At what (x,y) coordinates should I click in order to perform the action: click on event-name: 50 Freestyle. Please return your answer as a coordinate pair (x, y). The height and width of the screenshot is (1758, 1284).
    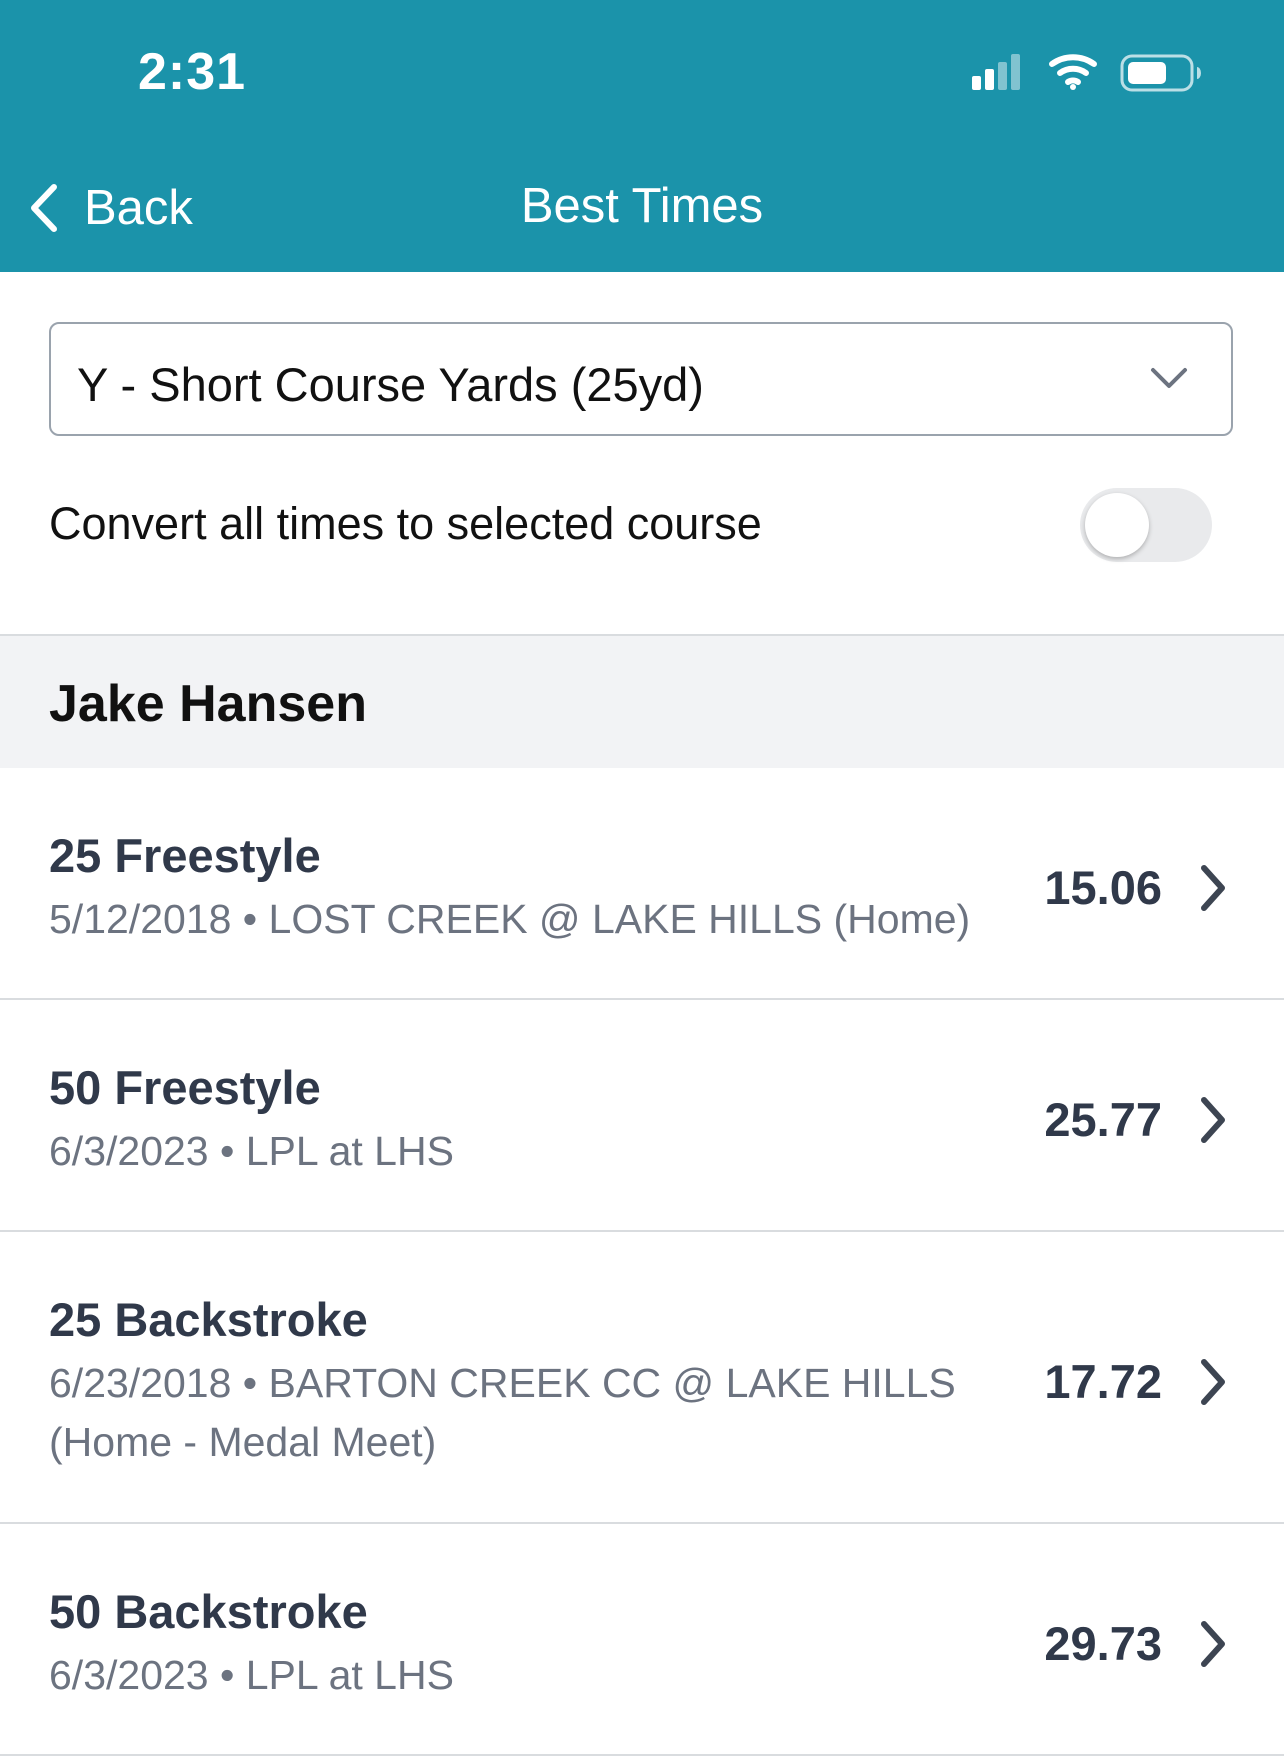
    Looking at the image, I should click on (185, 1087).